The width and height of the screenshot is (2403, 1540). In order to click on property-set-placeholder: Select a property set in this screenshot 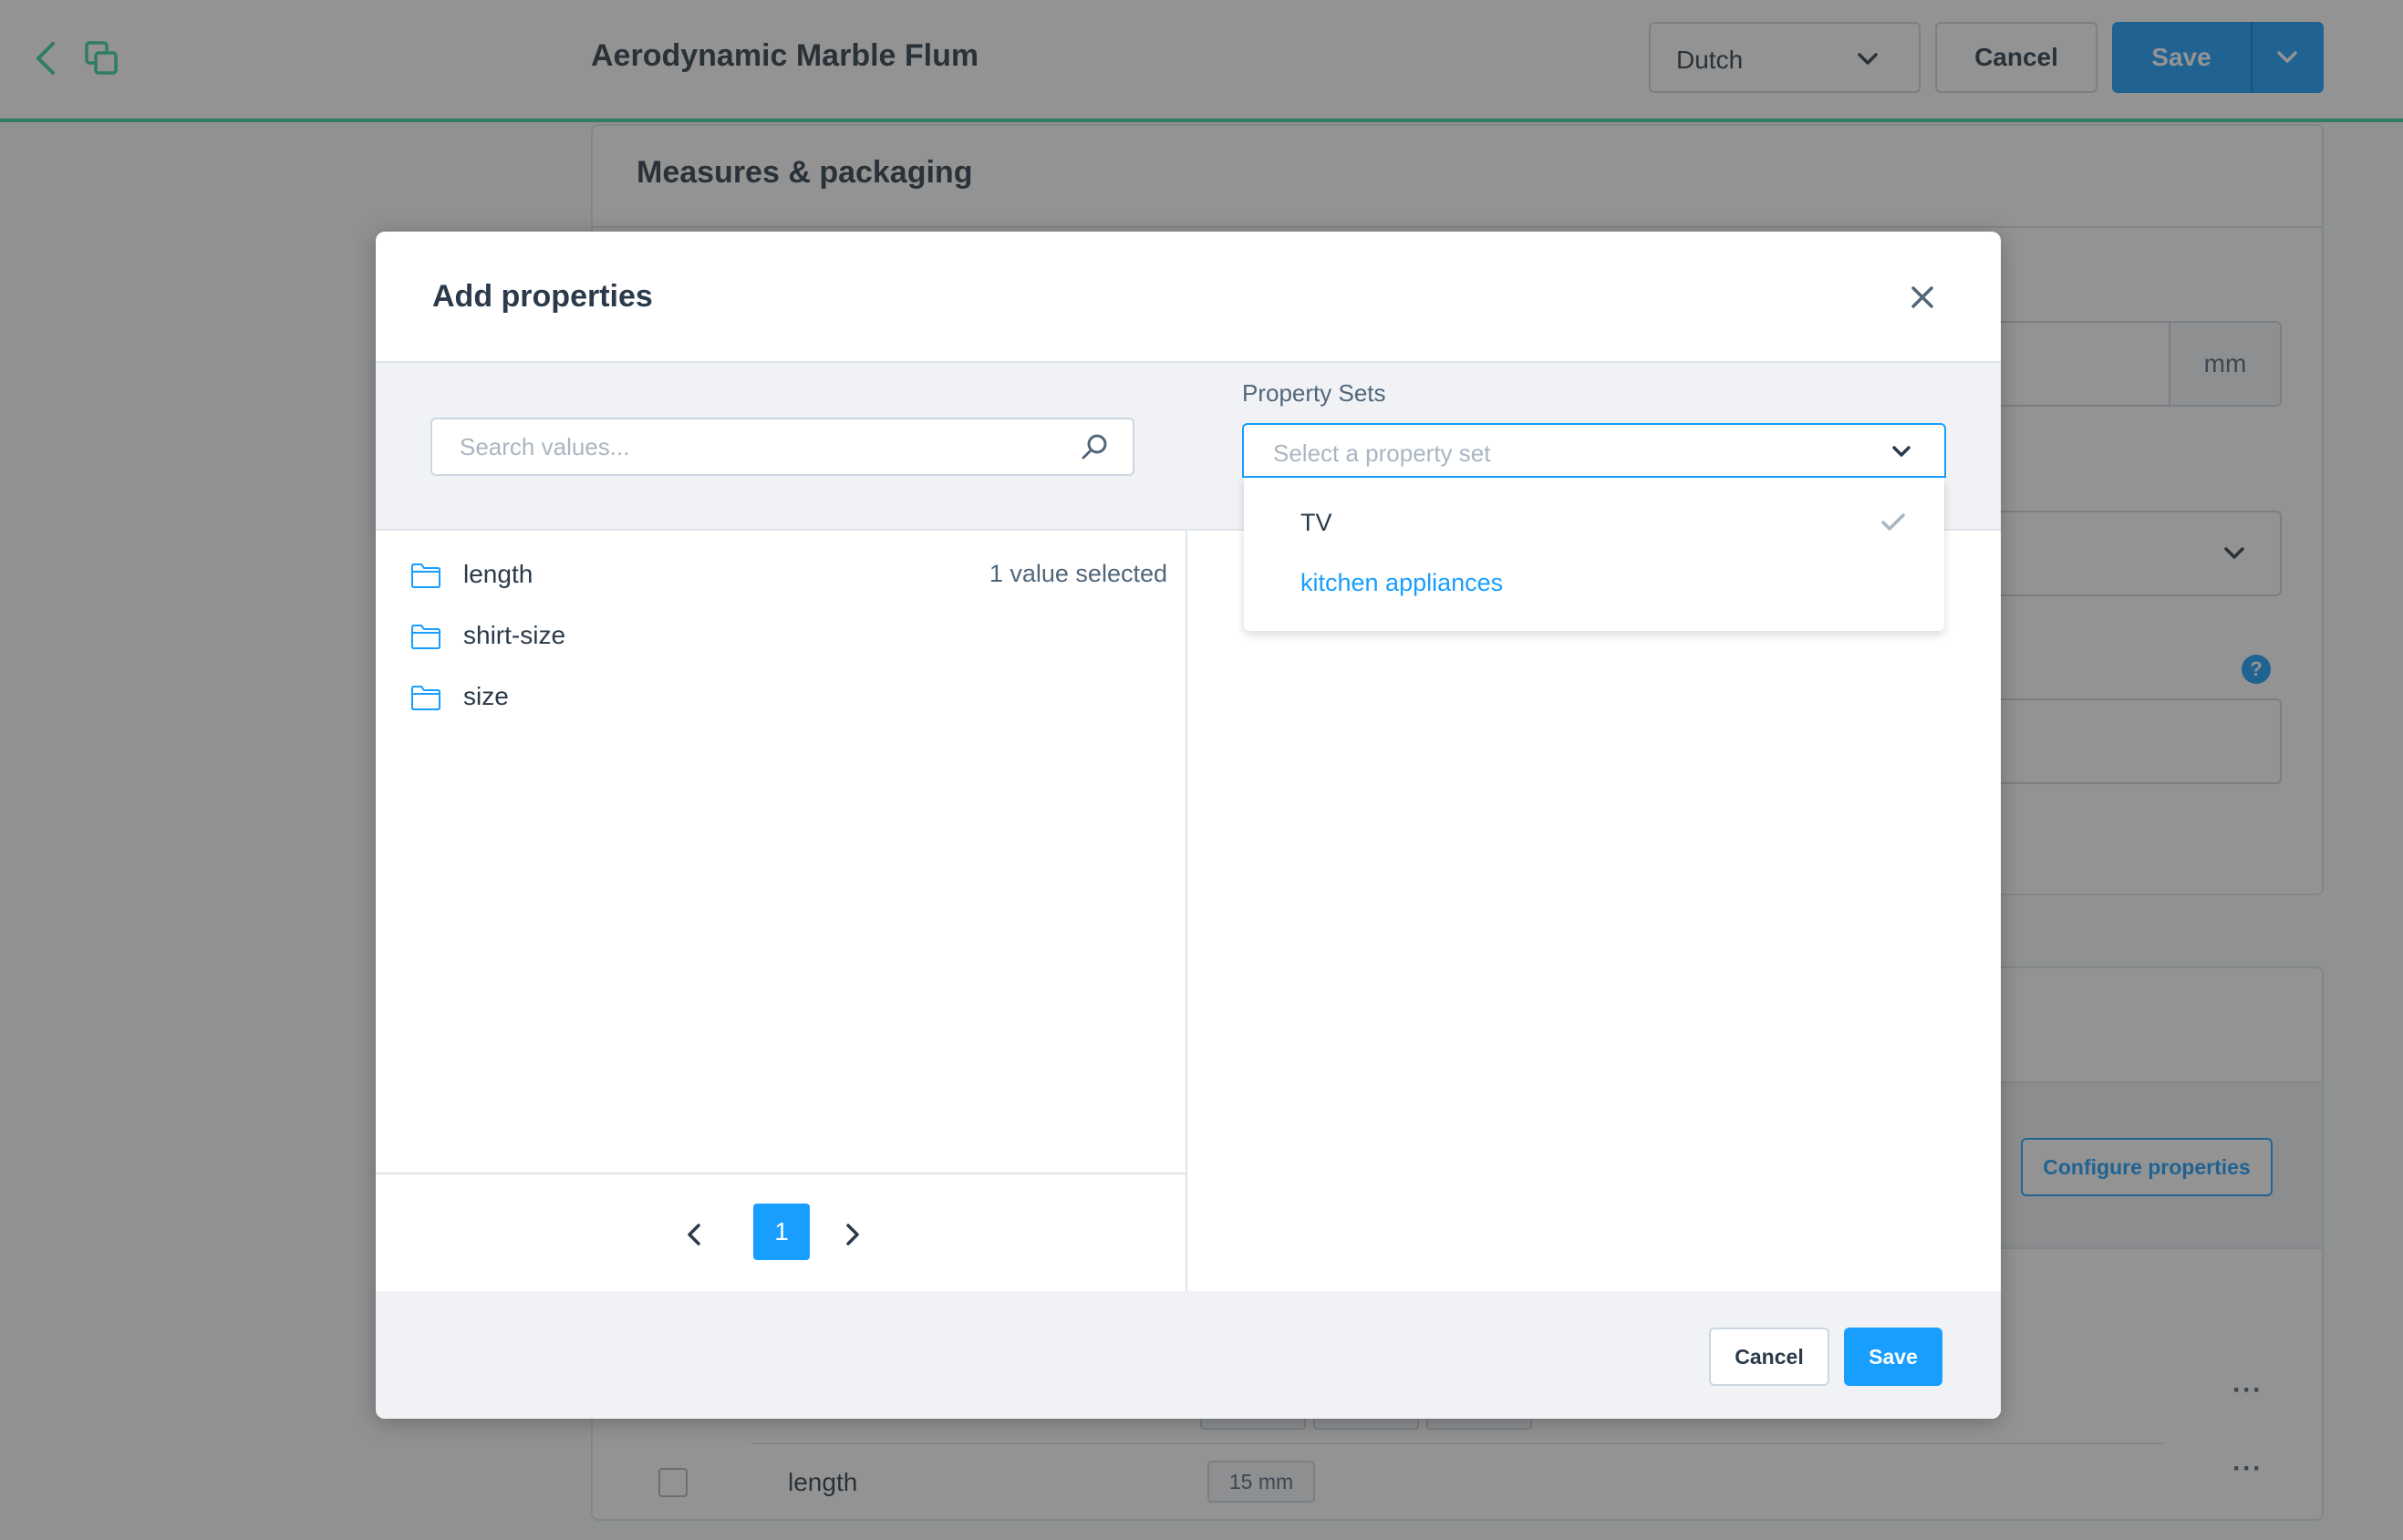, I will do `click(1382, 453)`.